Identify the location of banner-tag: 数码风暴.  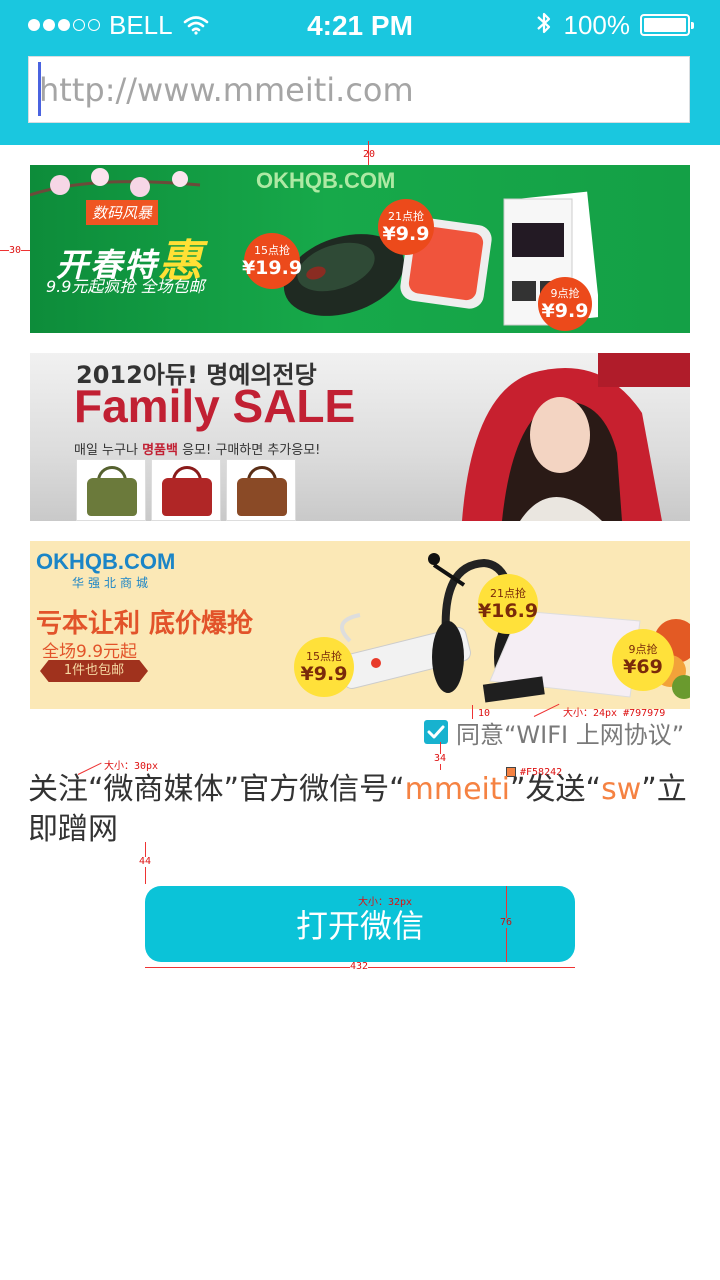
(122, 212).